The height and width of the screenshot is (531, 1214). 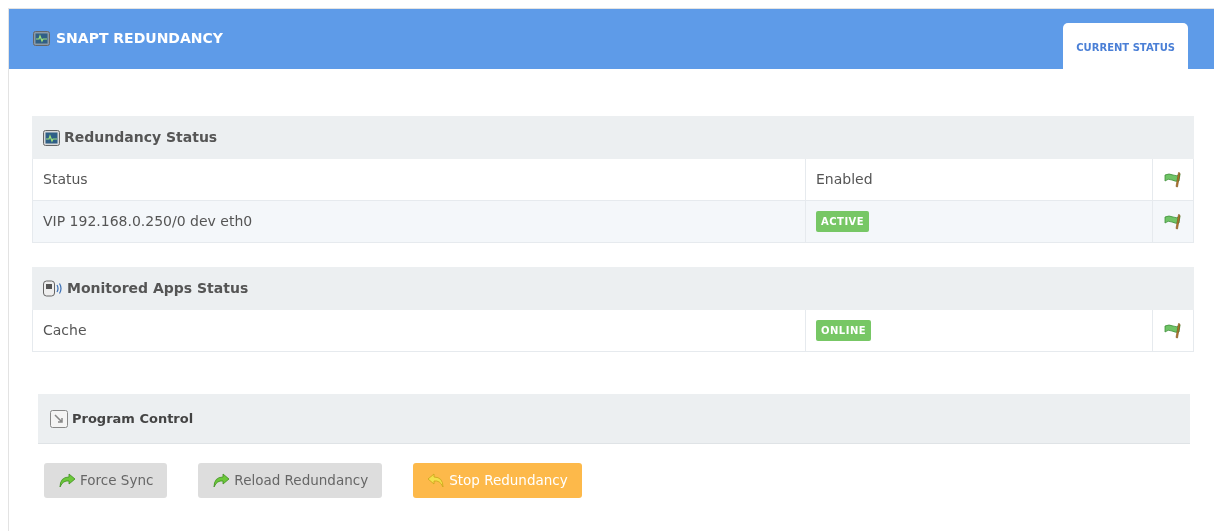 What do you see at coordinates (844, 179) in the screenshot?
I see `status-value: Enabled` at bounding box center [844, 179].